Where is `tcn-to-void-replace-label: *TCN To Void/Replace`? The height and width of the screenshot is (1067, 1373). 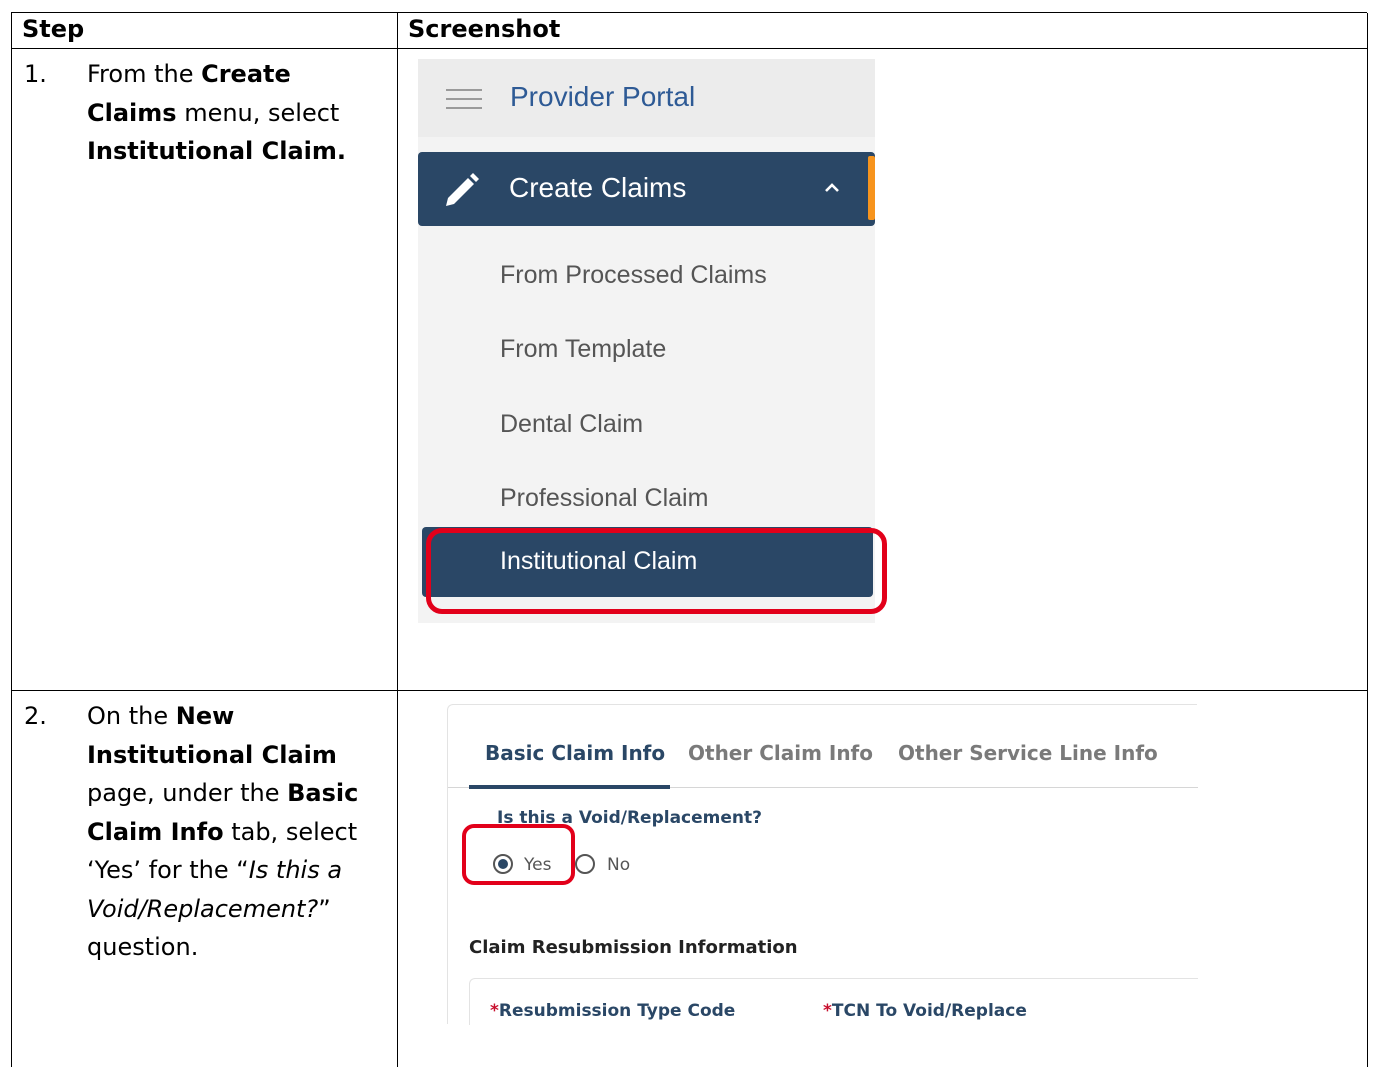 tcn-to-void-replace-label: *TCN To Void/Replace is located at coordinates (925, 1011).